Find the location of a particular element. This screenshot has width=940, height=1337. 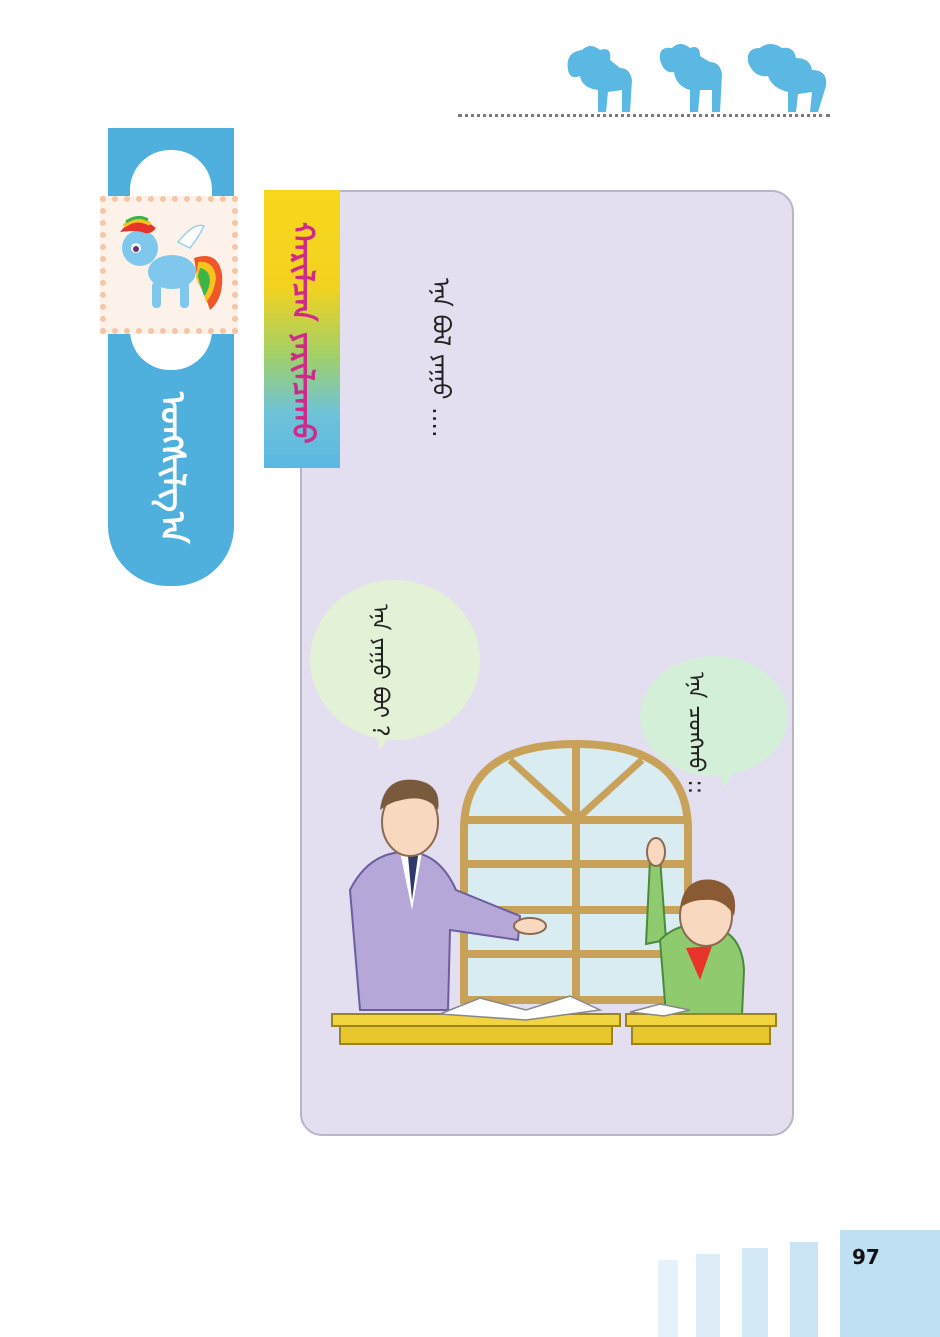

pony-stamp is located at coordinates (169, 265).